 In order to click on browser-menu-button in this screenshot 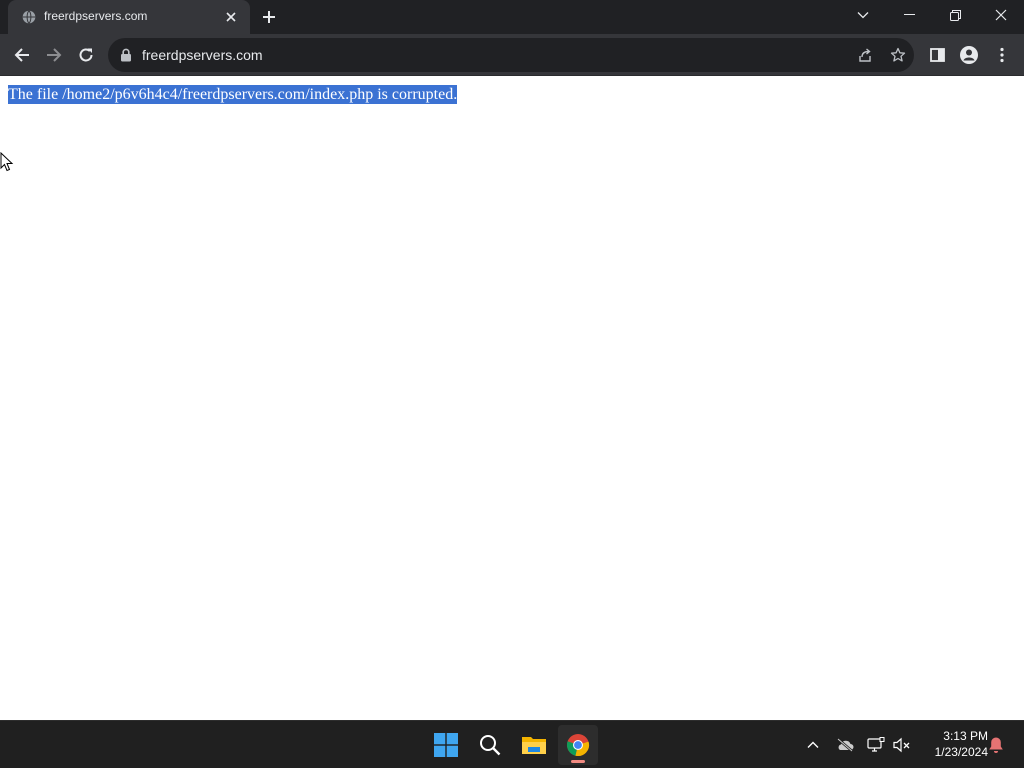, I will do `click(1002, 55)`.